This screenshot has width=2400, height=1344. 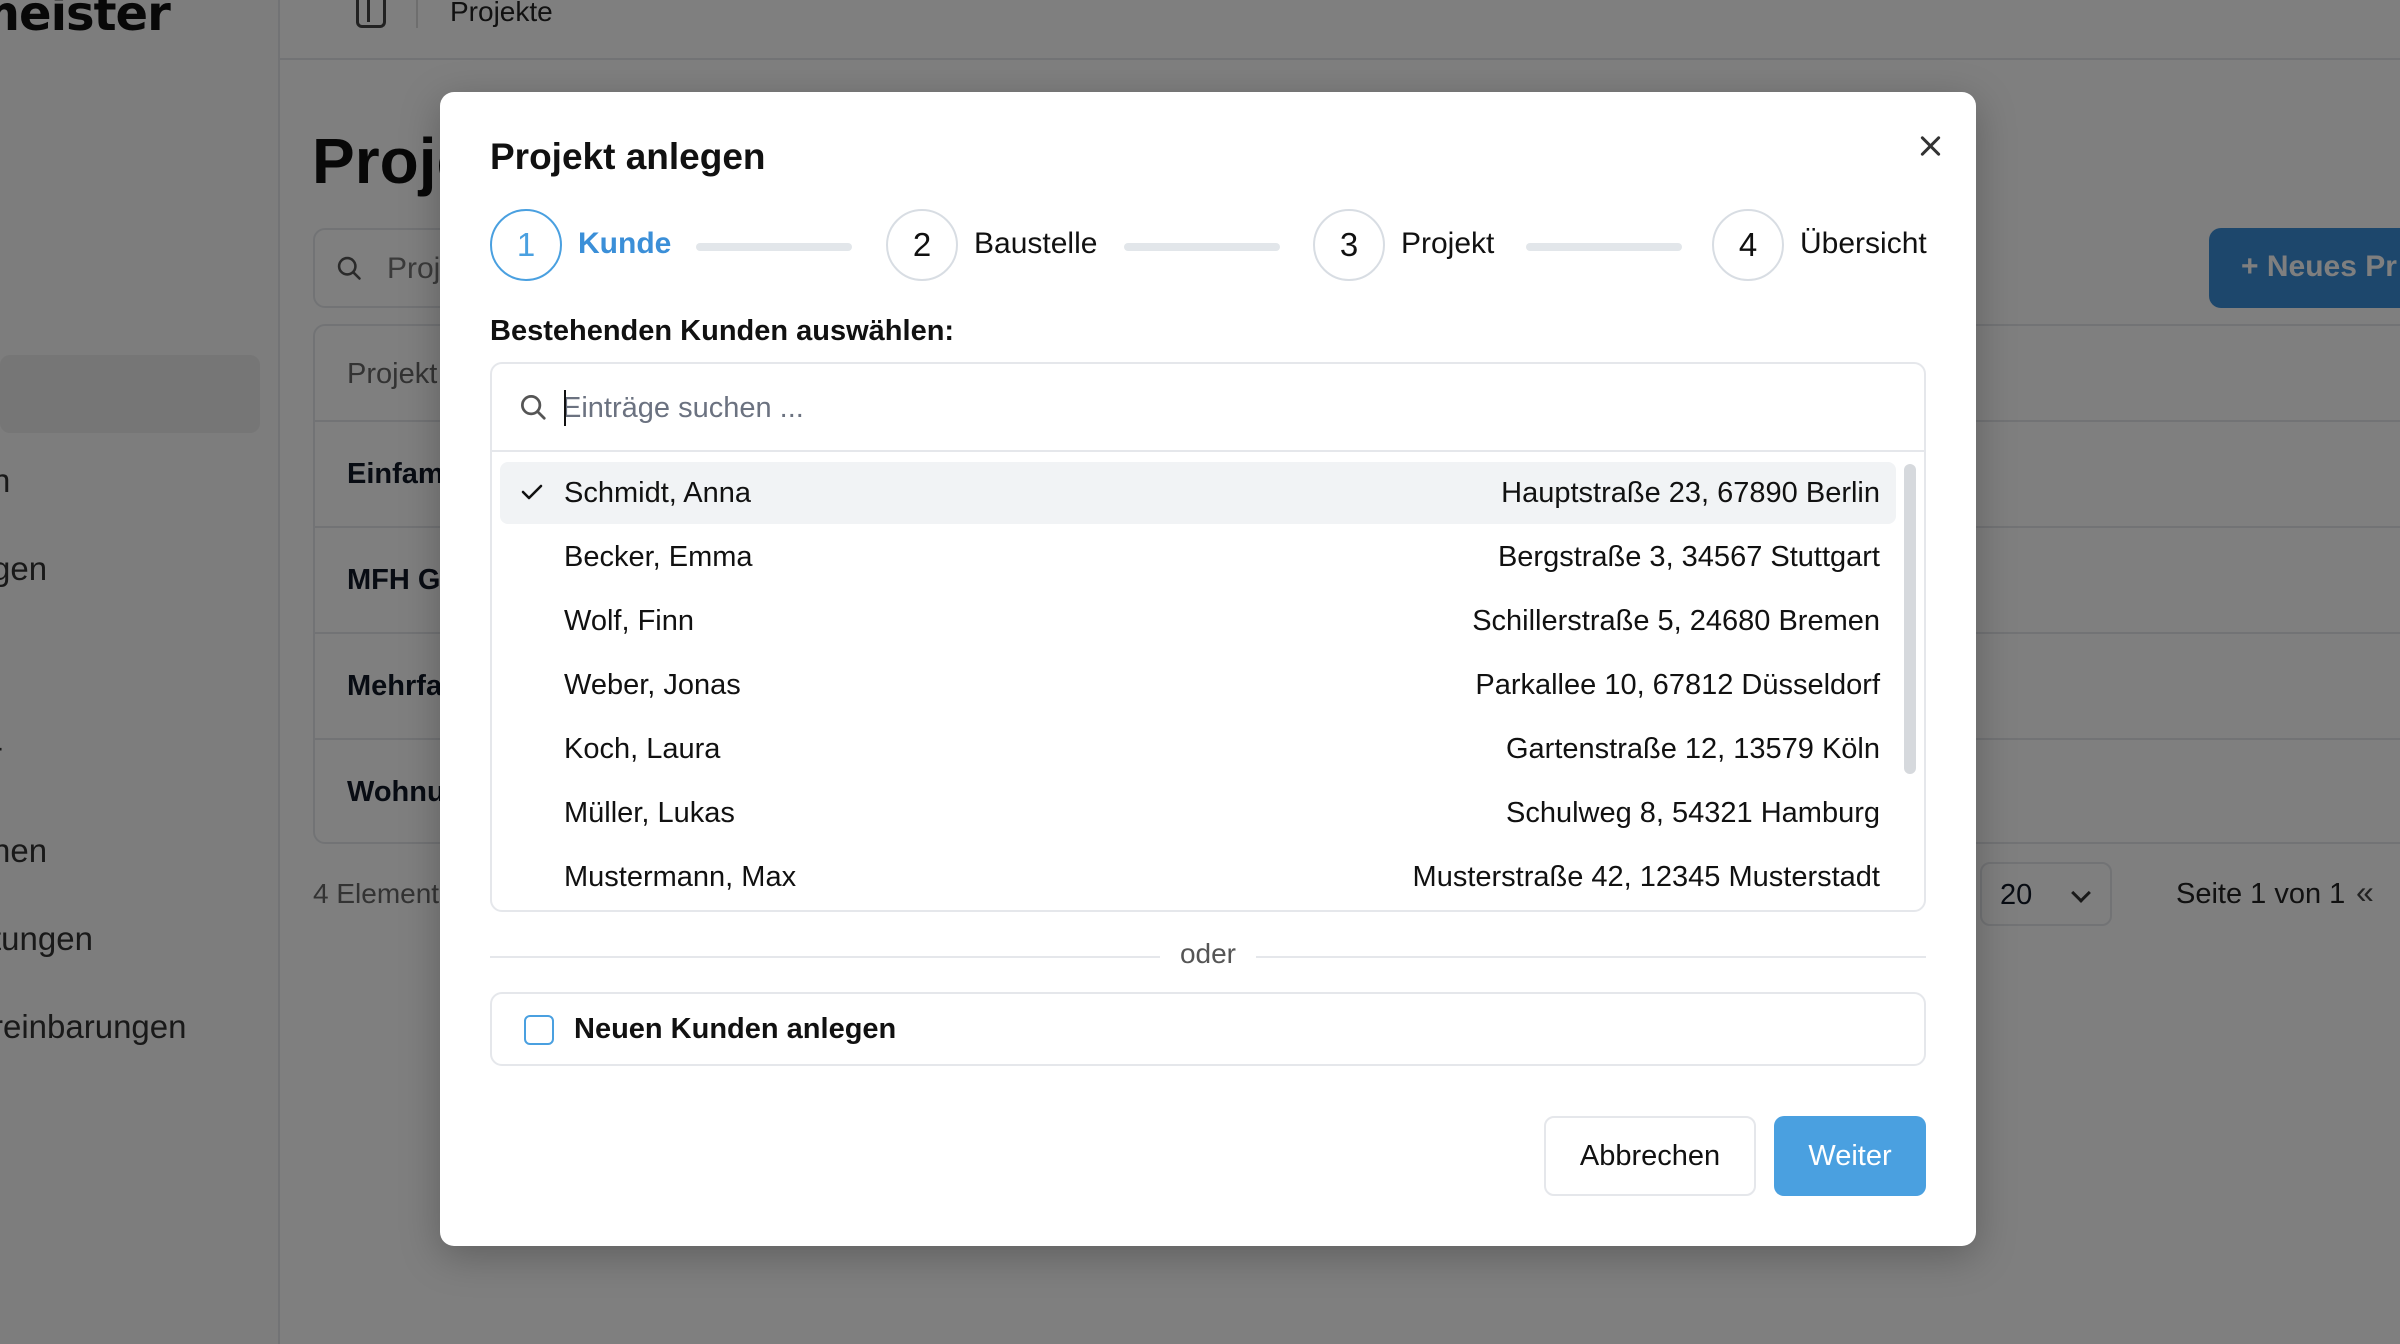 What do you see at coordinates (1646, 877) in the screenshot?
I see `customer-address: Musterstraße 42, 12345 Musterstadt` at bounding box center [1646, 877].